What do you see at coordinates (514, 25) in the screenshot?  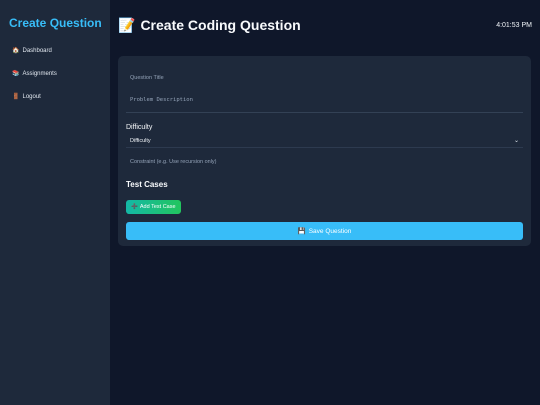 I see `clock: 4:01:53 PM` at bounding box center [514, 25].